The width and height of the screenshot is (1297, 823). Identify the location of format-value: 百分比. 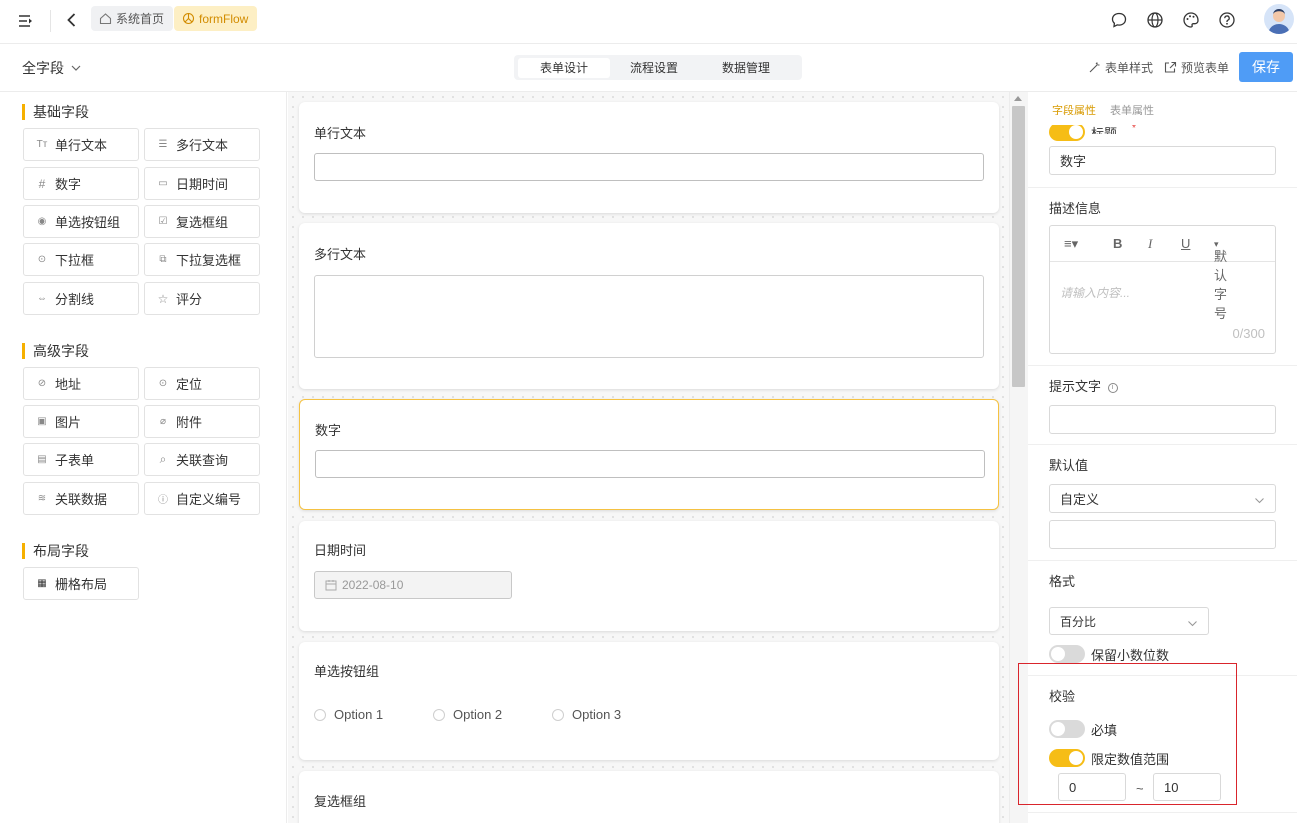
(1078, 621).